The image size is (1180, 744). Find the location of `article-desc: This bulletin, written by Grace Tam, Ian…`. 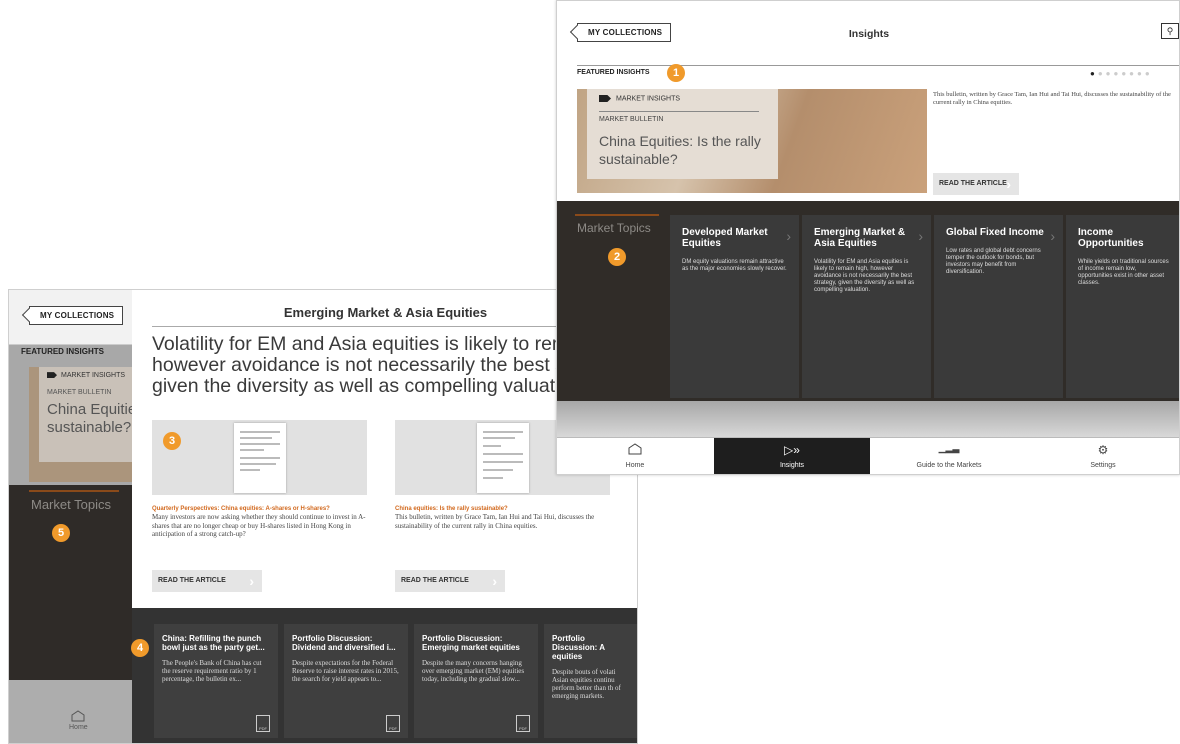

article-desc: This bulletin, written by Grace Tam, Ian… is located at coordinates (495, 521).